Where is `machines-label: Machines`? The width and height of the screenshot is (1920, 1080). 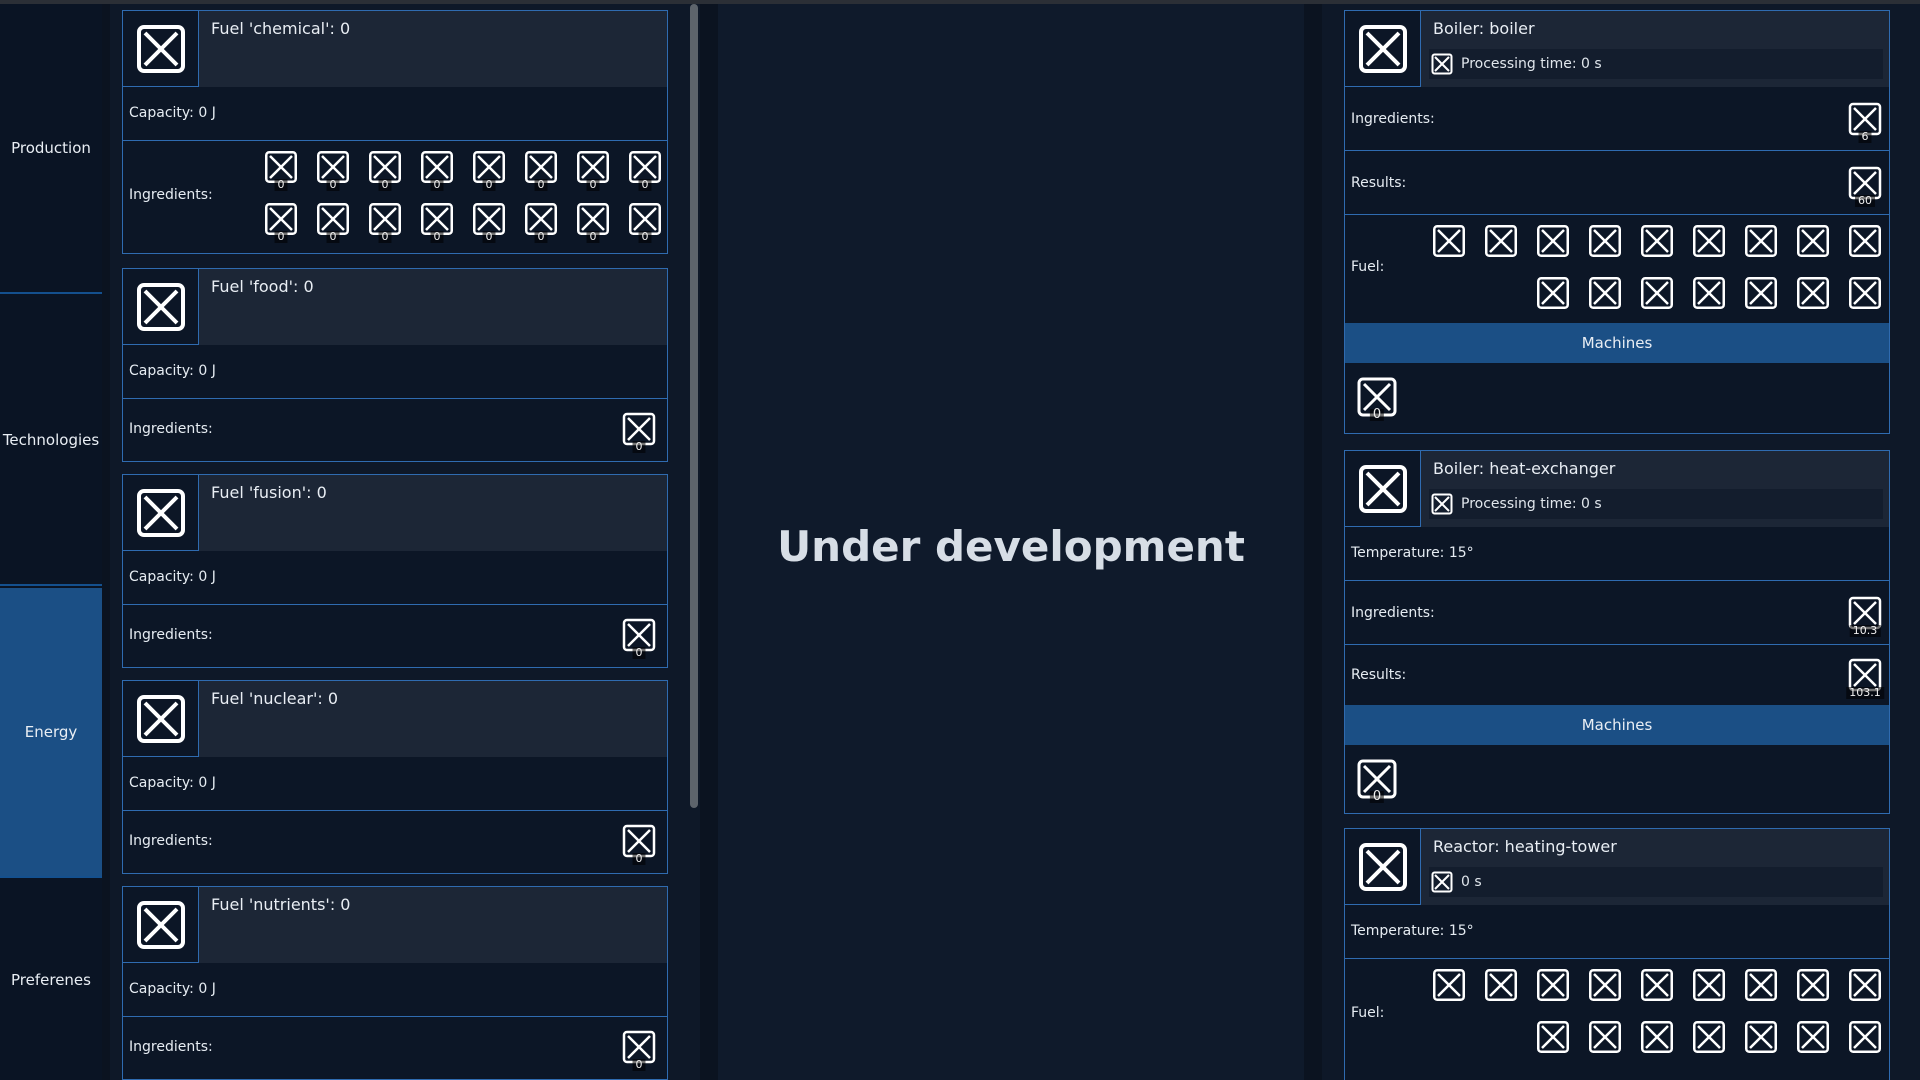
machines-label: Machines is located at coordinates (1617, 725).